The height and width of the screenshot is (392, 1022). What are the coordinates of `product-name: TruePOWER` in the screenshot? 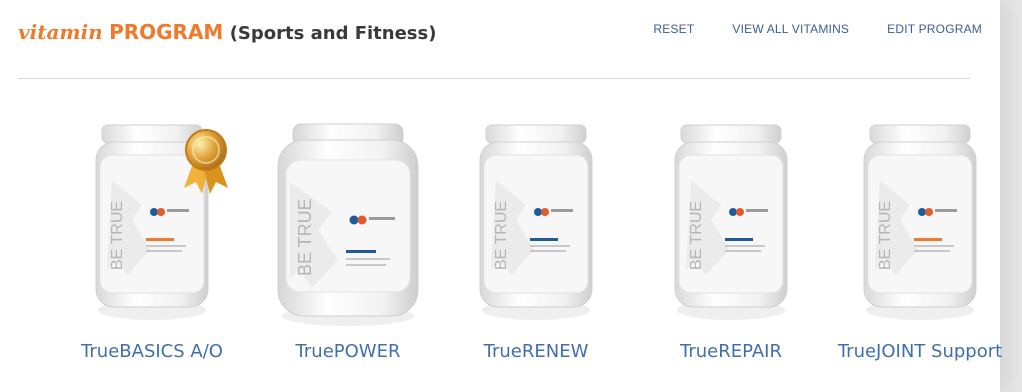 It's located at (348, 352).